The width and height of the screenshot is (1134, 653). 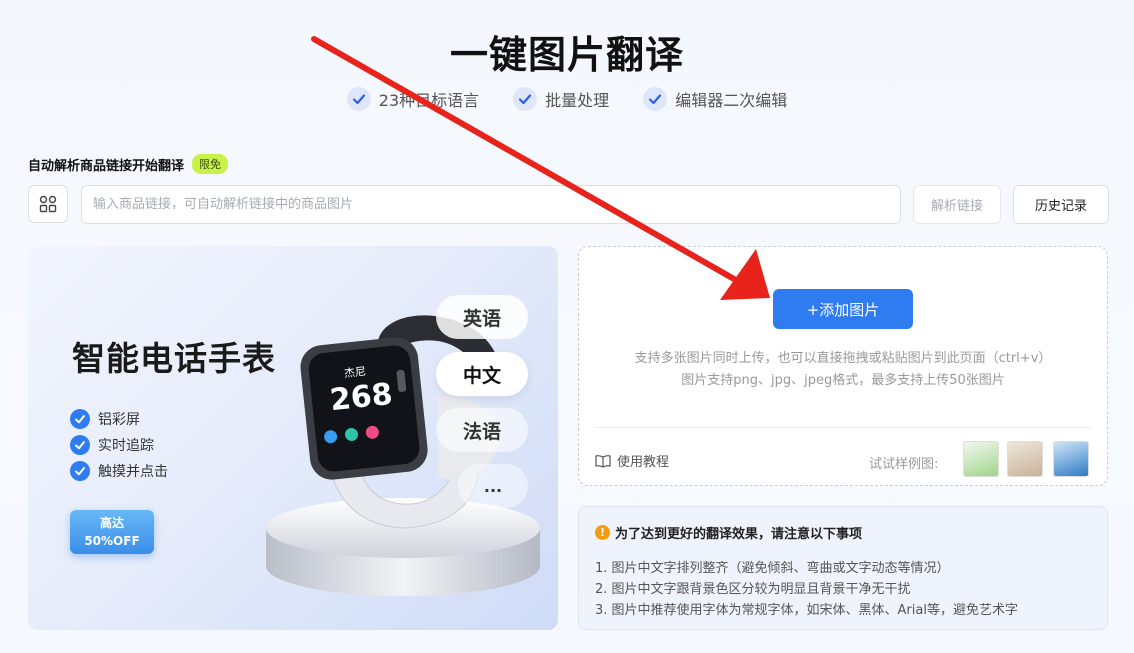 I want to click on product-link-input, so click(x=491, y=204).